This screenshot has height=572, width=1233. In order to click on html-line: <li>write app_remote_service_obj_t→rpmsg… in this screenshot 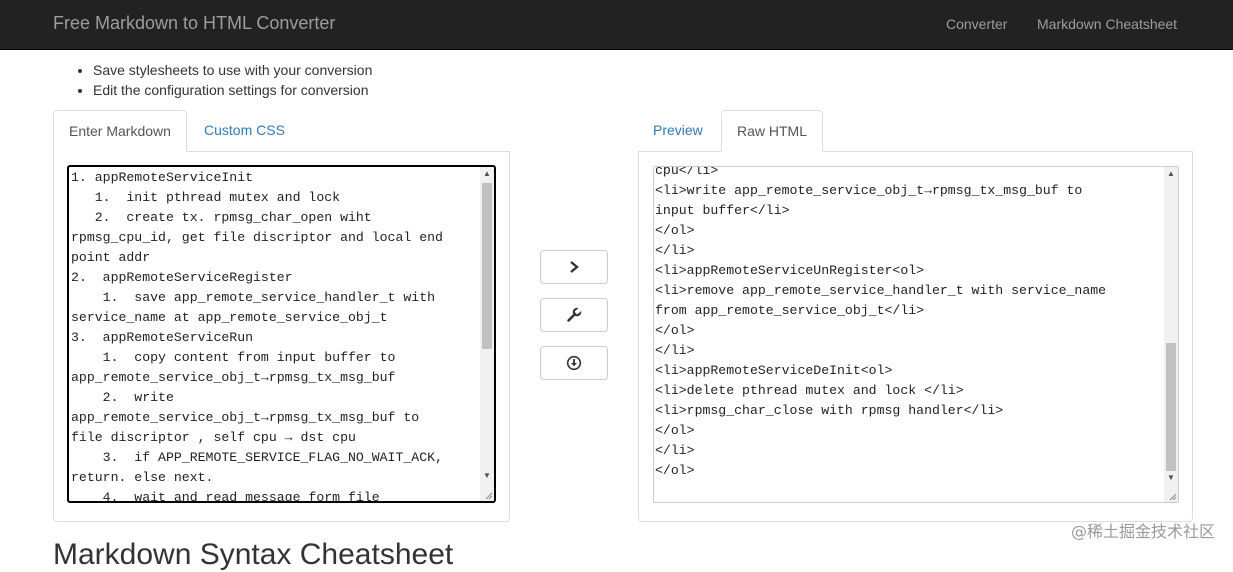, I will do `click(869, 190)`.